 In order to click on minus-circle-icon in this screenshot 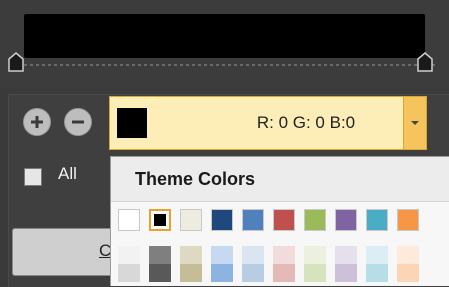, I will do `click(78, 122)`.